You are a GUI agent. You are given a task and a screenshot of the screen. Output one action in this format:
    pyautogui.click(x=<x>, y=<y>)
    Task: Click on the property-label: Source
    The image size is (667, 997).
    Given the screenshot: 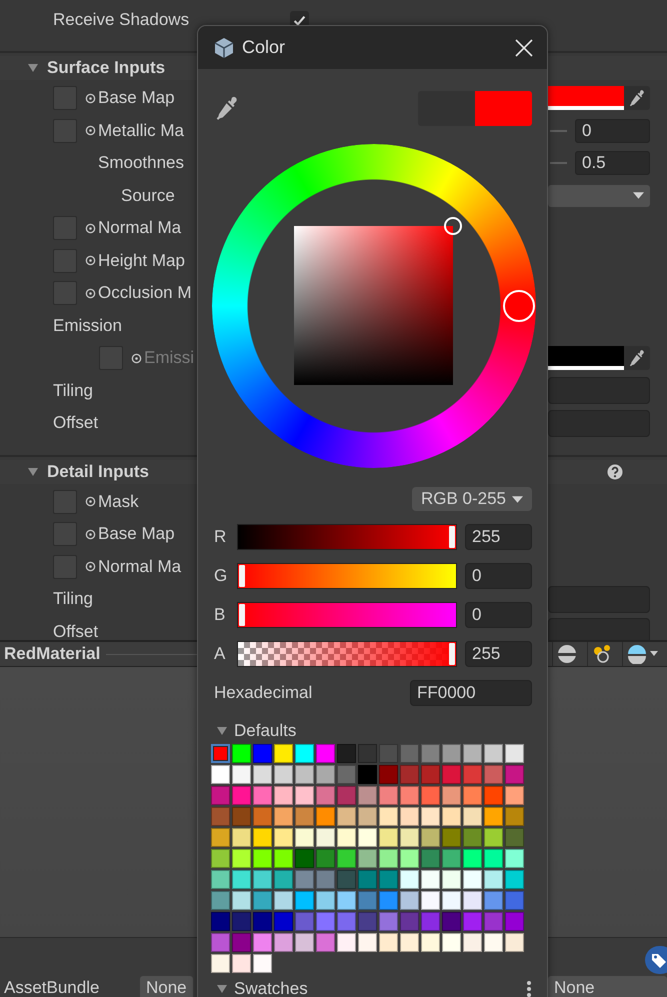 What is the action you would take?
    pyautogui.click(x=148, y=196)
    